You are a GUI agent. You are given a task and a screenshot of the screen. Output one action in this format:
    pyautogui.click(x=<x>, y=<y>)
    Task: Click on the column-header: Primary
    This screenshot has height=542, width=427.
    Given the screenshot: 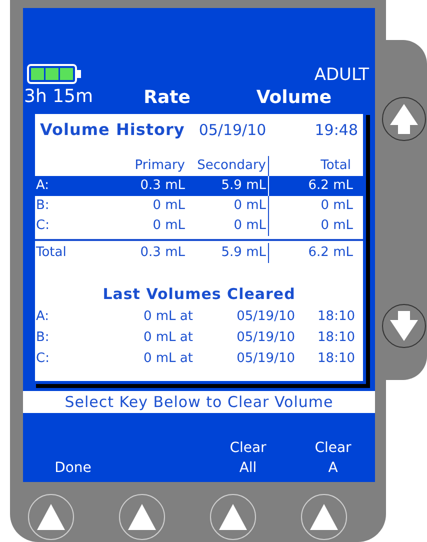 What is the action you would take?
    pyautogui.click(x=159, y=166)
    